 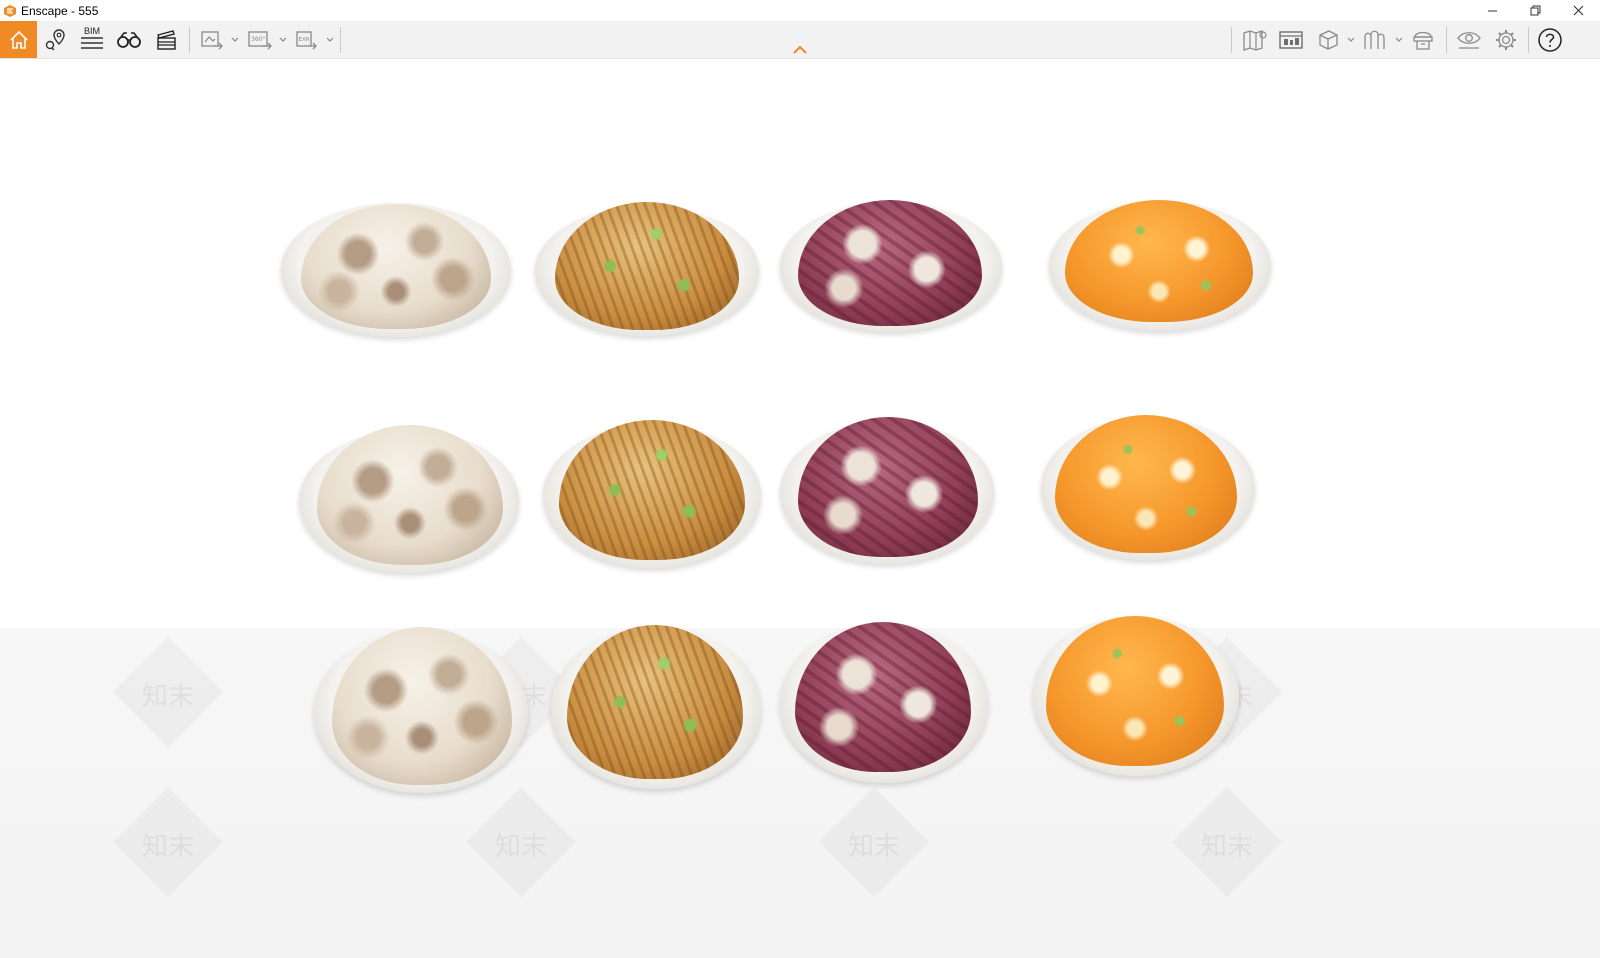 I want to click on exr-label: EXR, so click(x=304, y=40).